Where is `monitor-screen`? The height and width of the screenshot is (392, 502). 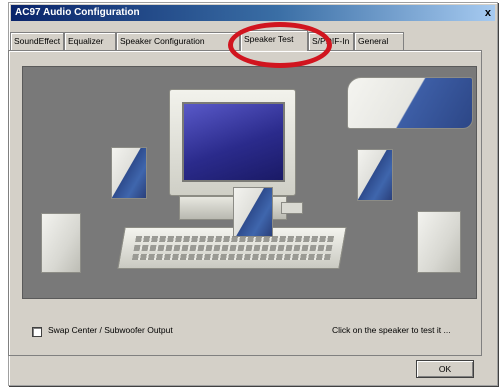 monitor-screen is located at coordinates (233, 142).